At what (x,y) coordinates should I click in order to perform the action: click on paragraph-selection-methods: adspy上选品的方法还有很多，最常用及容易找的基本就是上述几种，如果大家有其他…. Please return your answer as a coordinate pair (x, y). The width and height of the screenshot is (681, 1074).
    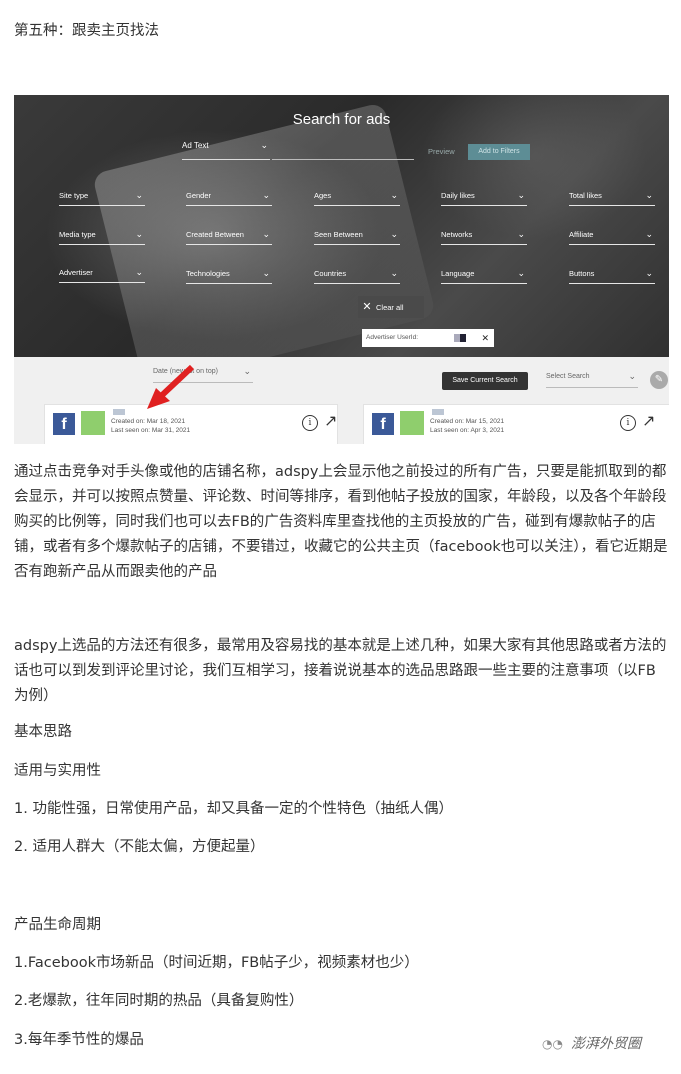
    Looking at the image, I should click on (340, 671).